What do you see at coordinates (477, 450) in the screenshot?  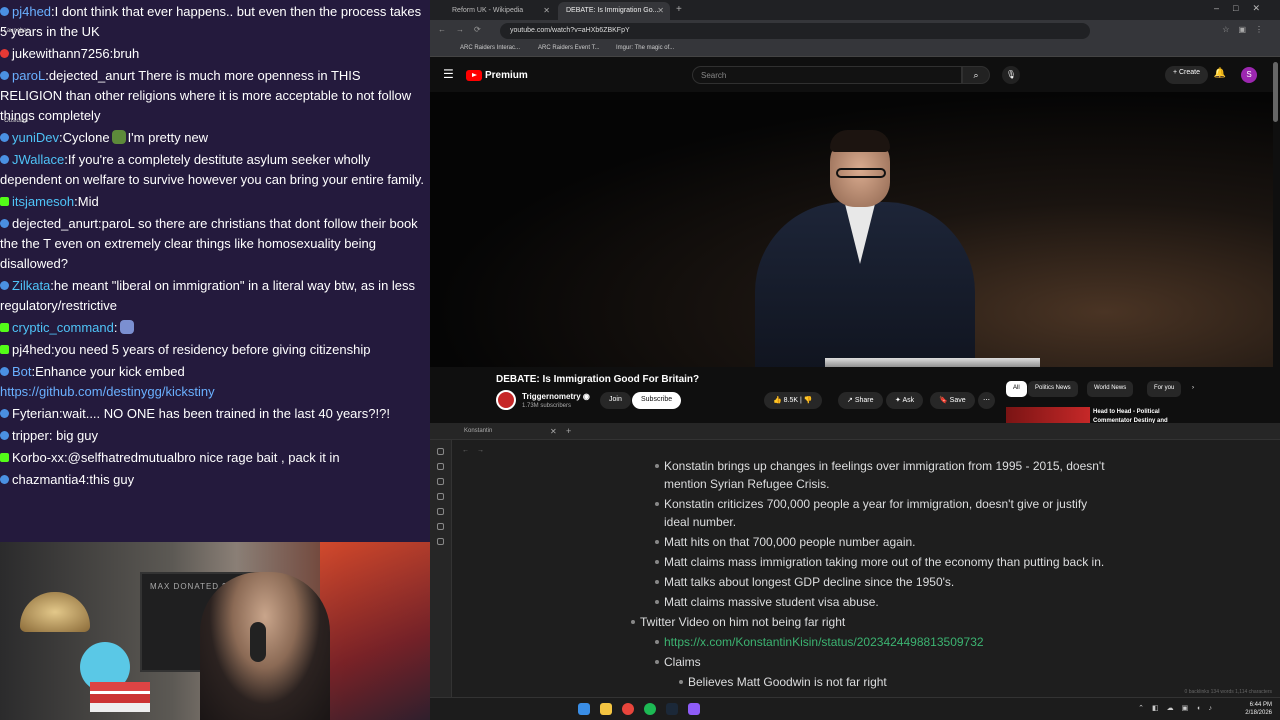 I see `obsidian-nav-arrows: ←→` at bounding box center [477, 450].